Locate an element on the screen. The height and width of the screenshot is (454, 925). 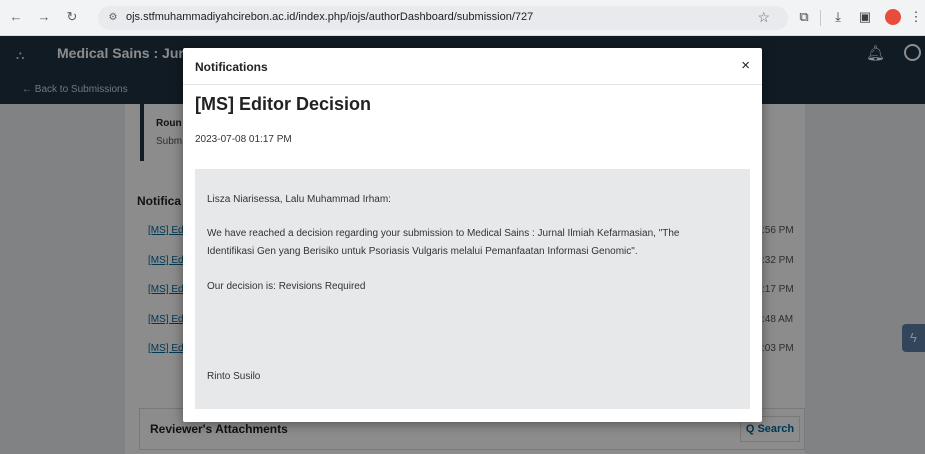
close-icon: × is located at coordinates (745, 65).